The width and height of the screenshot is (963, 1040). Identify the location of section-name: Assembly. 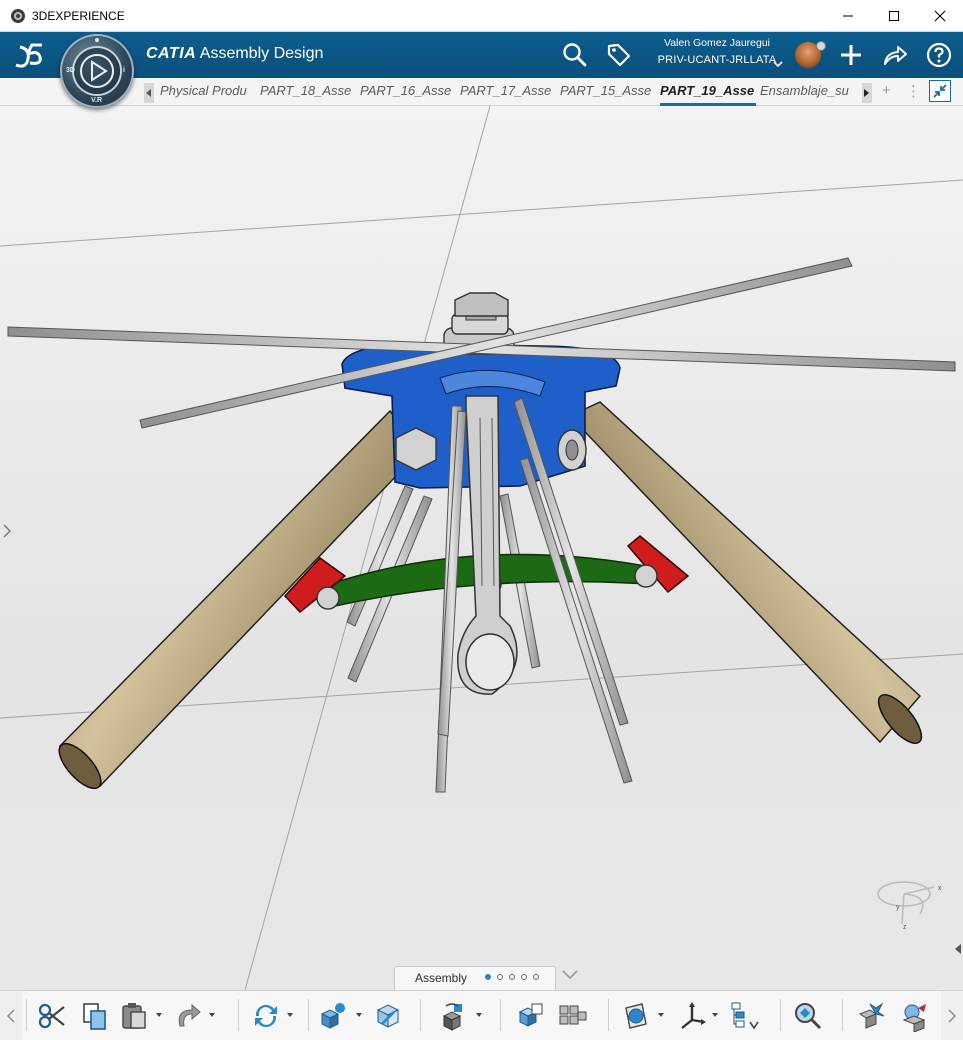
(441, 978).